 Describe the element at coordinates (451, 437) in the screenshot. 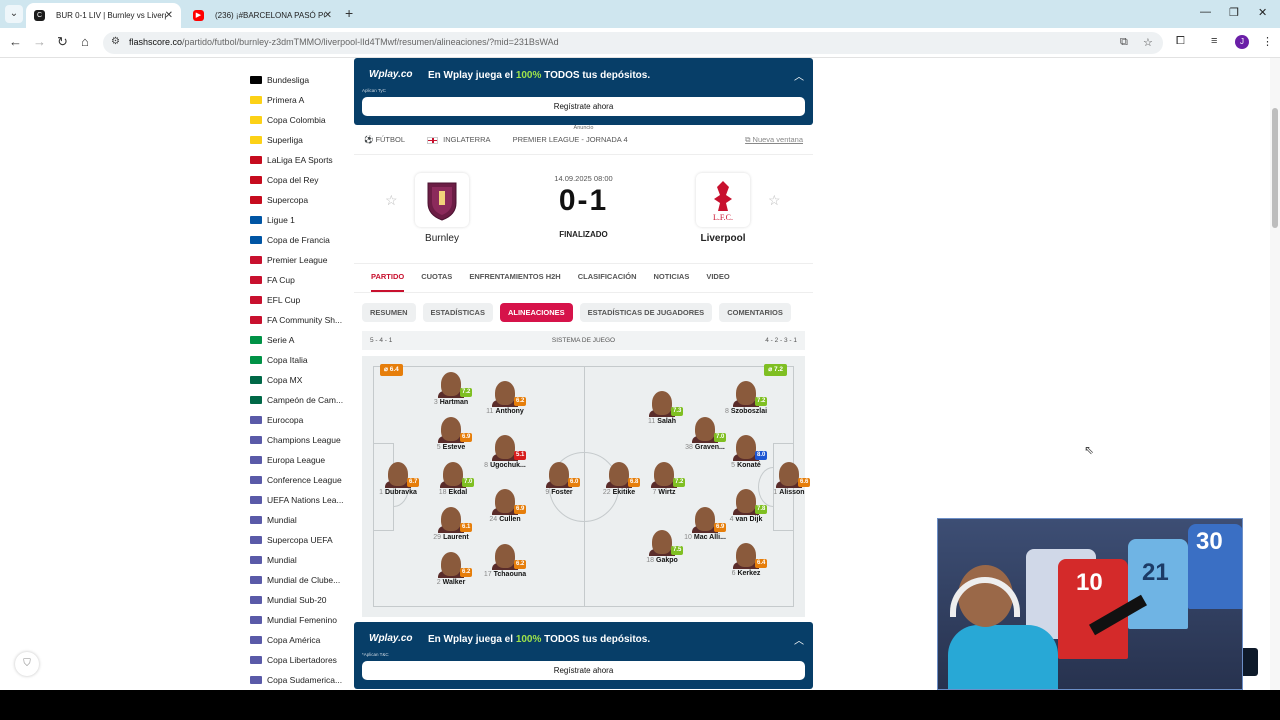

I see `player-marker: 6.9 5 Esteve` at that location.